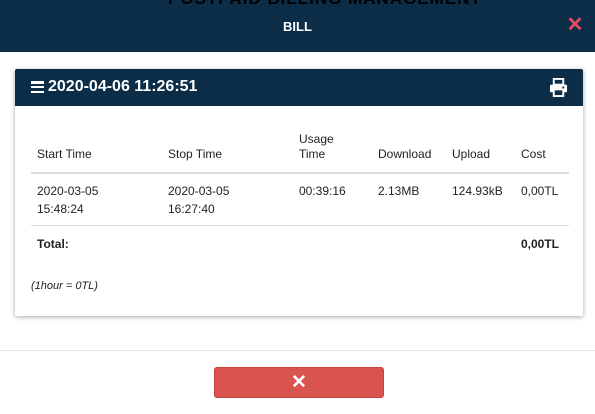  I want to click on background-page-title: POSTPAID BILLING MANAGEMENT, so click(325, 4).